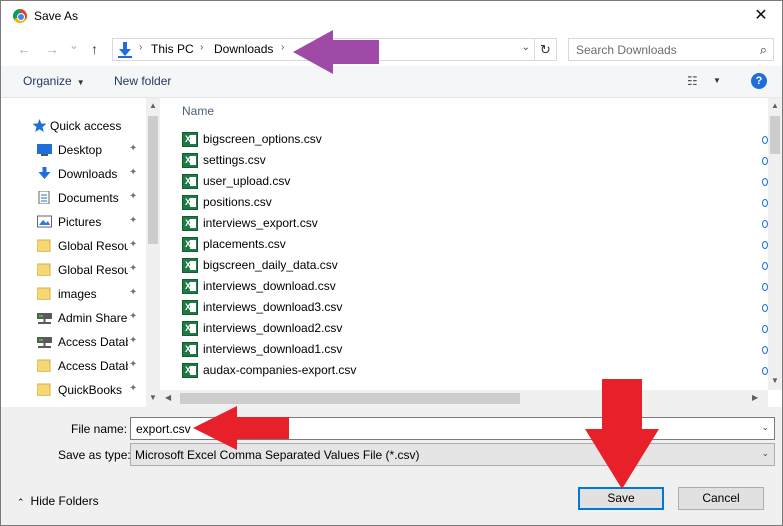 The width and height of the screenshot is (783, 526). Describe the element at coordinates (526, 47) in the screenshot. I see `address-dropdown-icon: ⌄` at that location.